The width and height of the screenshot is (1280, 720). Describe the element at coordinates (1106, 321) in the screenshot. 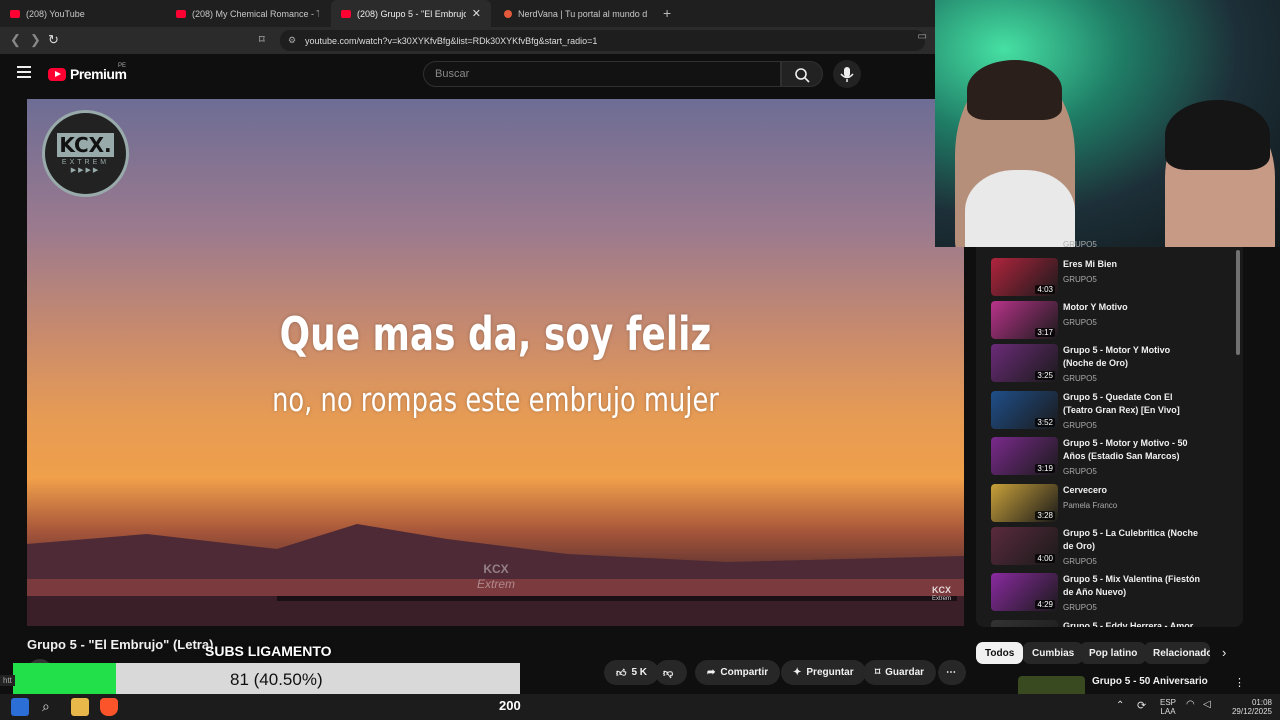

I see `playlist-item: 3:17 Motor Y Motivo GRUPO5` at that location.